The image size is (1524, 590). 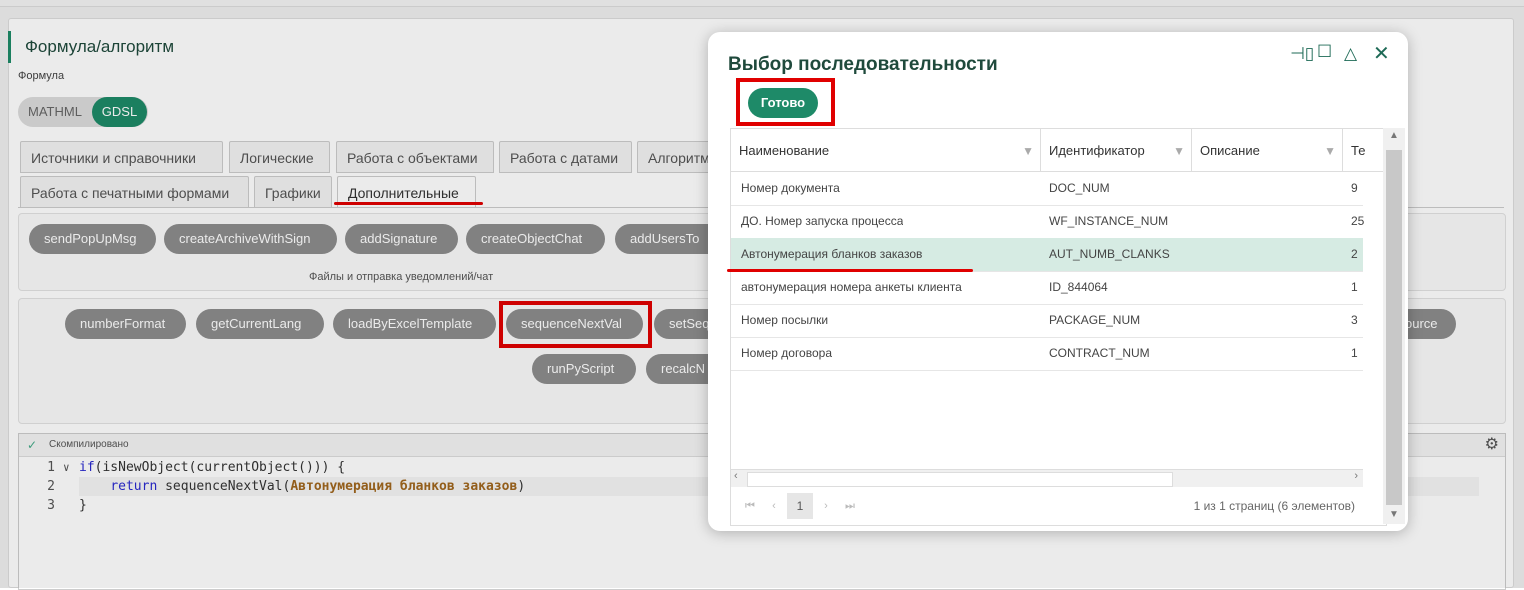 What do you see at coordinates (1364, 150) in the screenshot?
I see `column-header-t: Те` at bounding box center [1364, 150].